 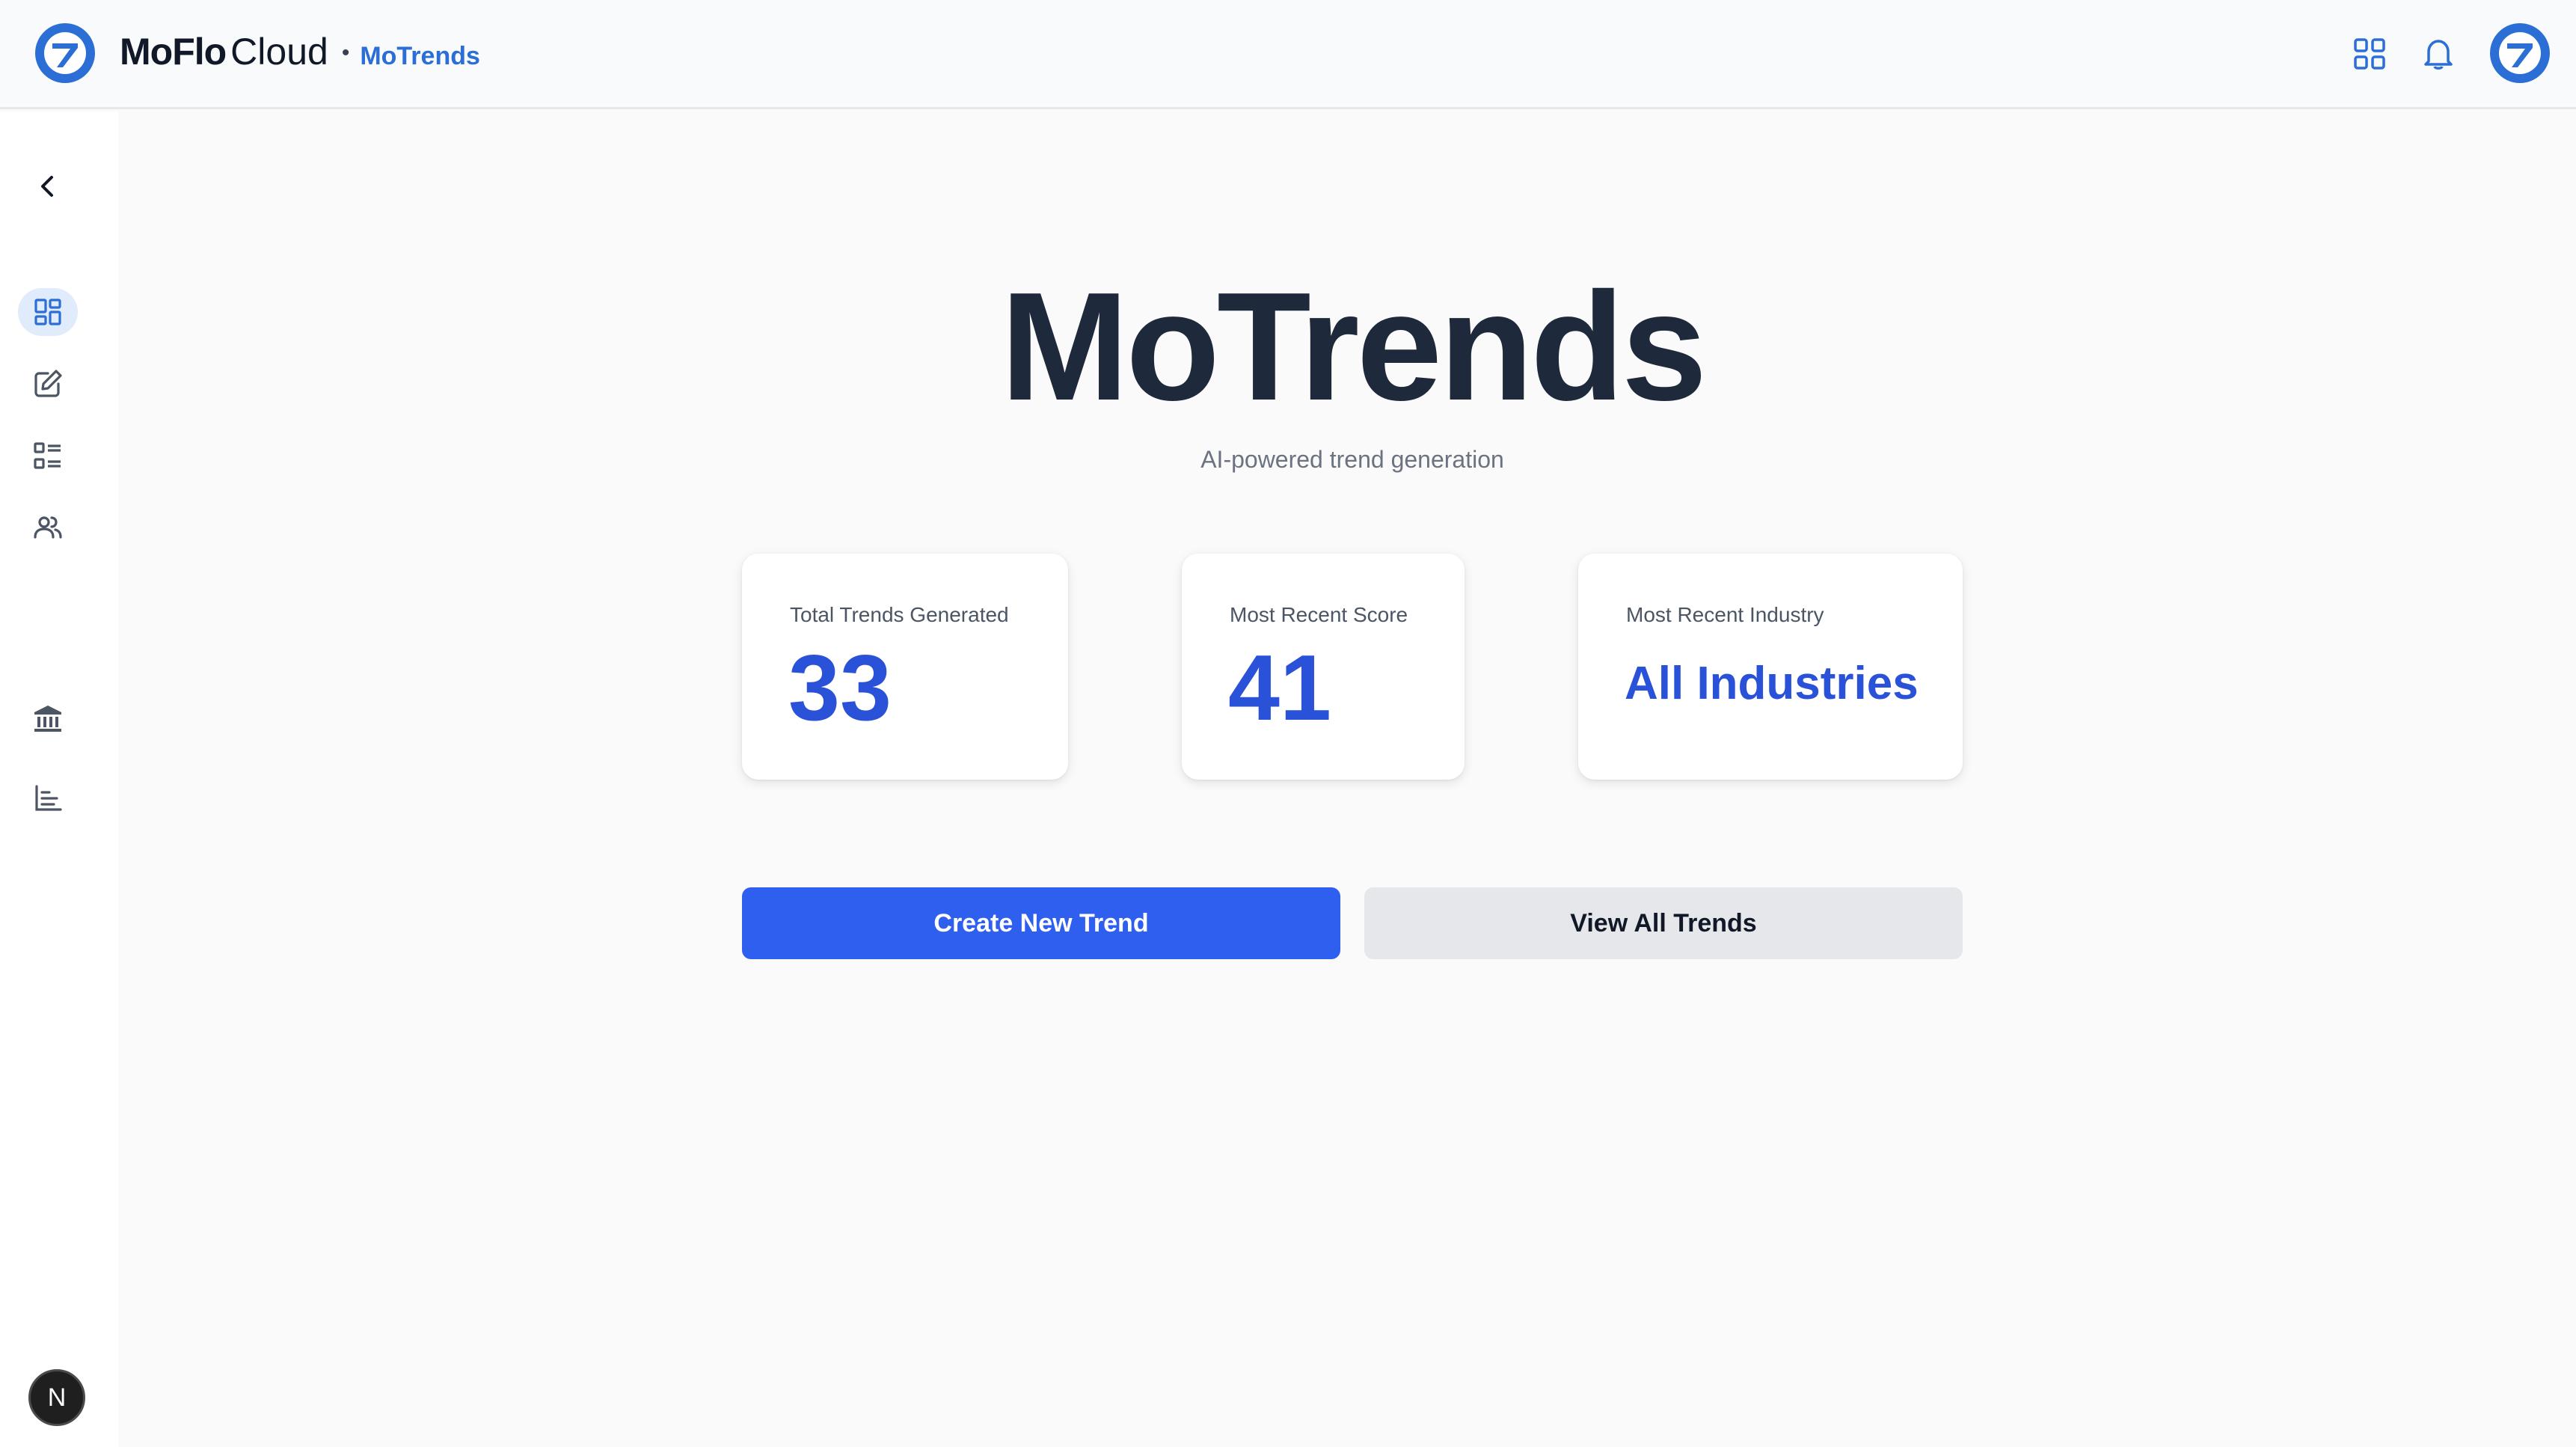 What do you see at coordinates (2520, 53) in the screenshot?
I see `user-avatar-icon` at bounding box center [2520, 53].